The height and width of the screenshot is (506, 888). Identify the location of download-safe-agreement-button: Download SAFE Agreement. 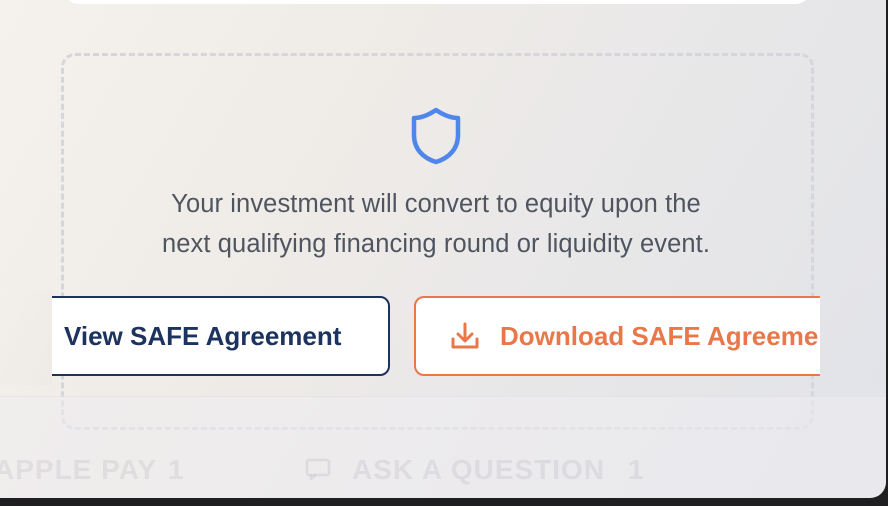
(650, 336).